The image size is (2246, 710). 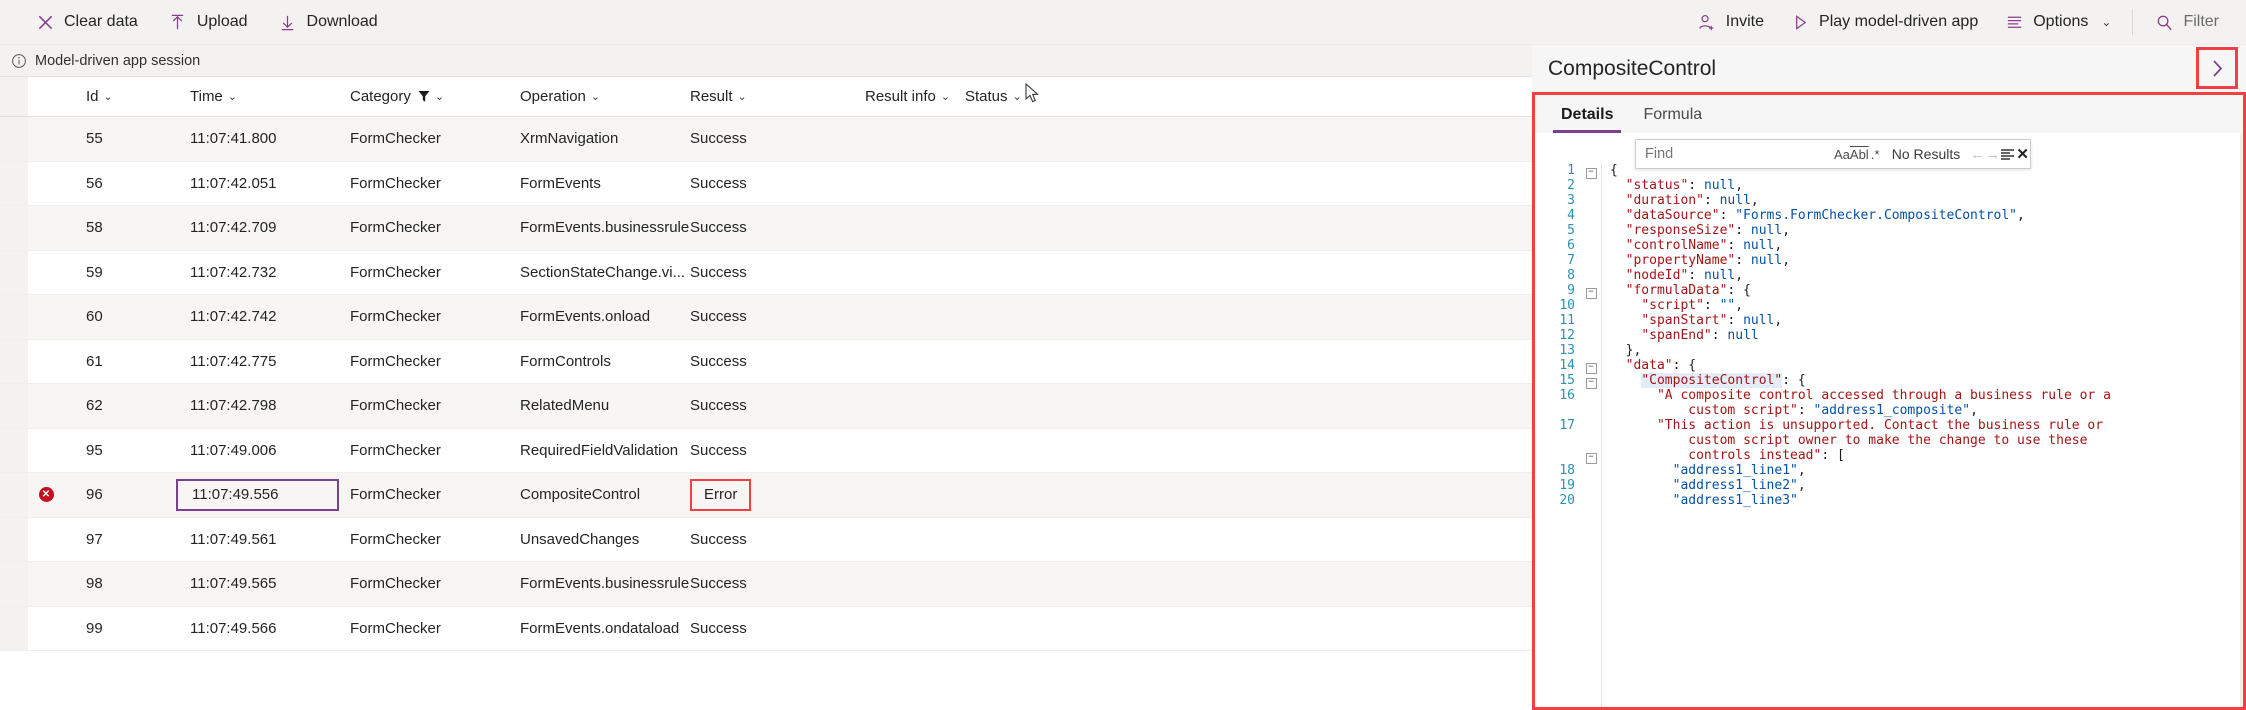 I want to click on line-number: 6, so click(x=1571, y=245).